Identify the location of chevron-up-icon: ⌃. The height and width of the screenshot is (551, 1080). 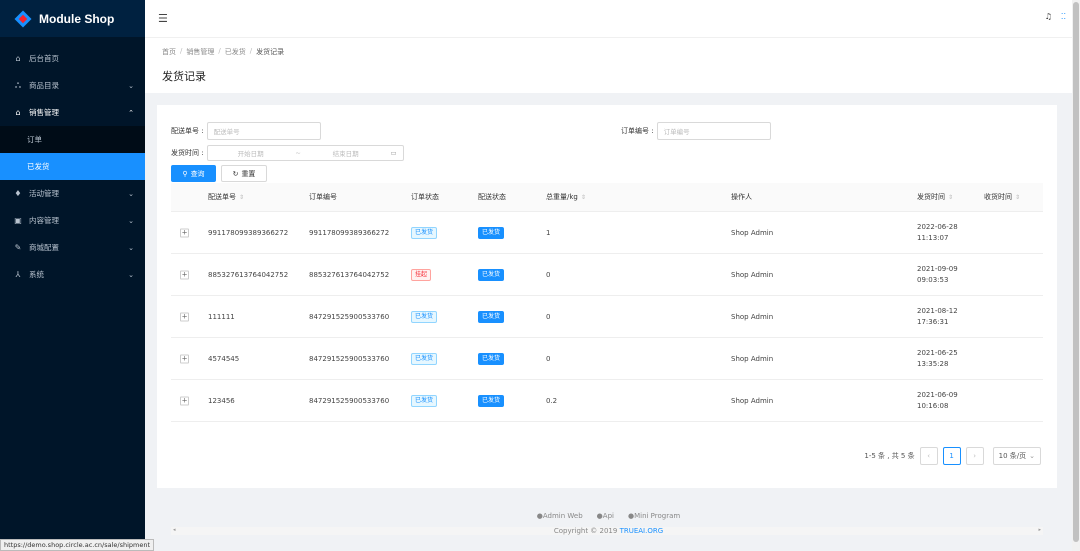
(131, 112).